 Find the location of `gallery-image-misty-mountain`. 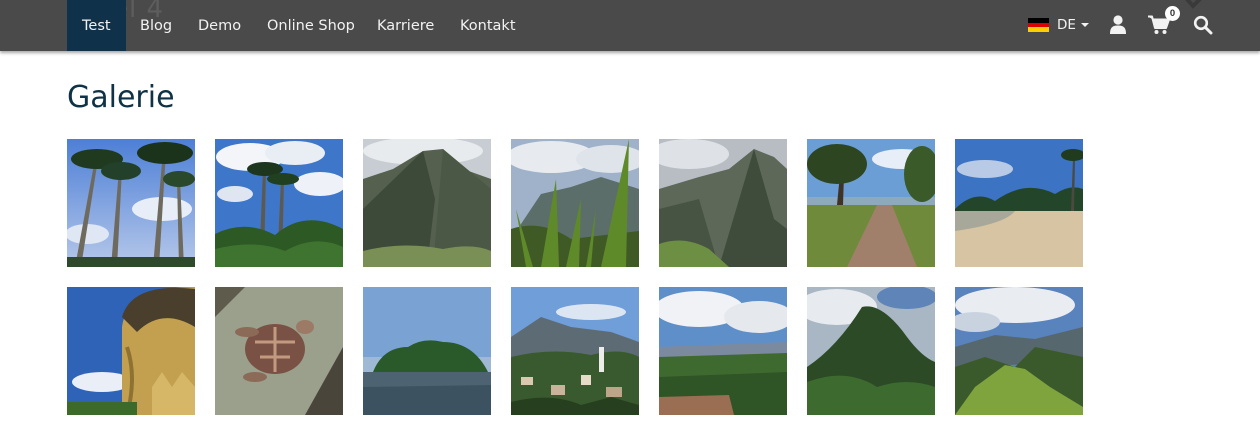

gallery-image-misty-mountain is located at coordinates (723, 203).